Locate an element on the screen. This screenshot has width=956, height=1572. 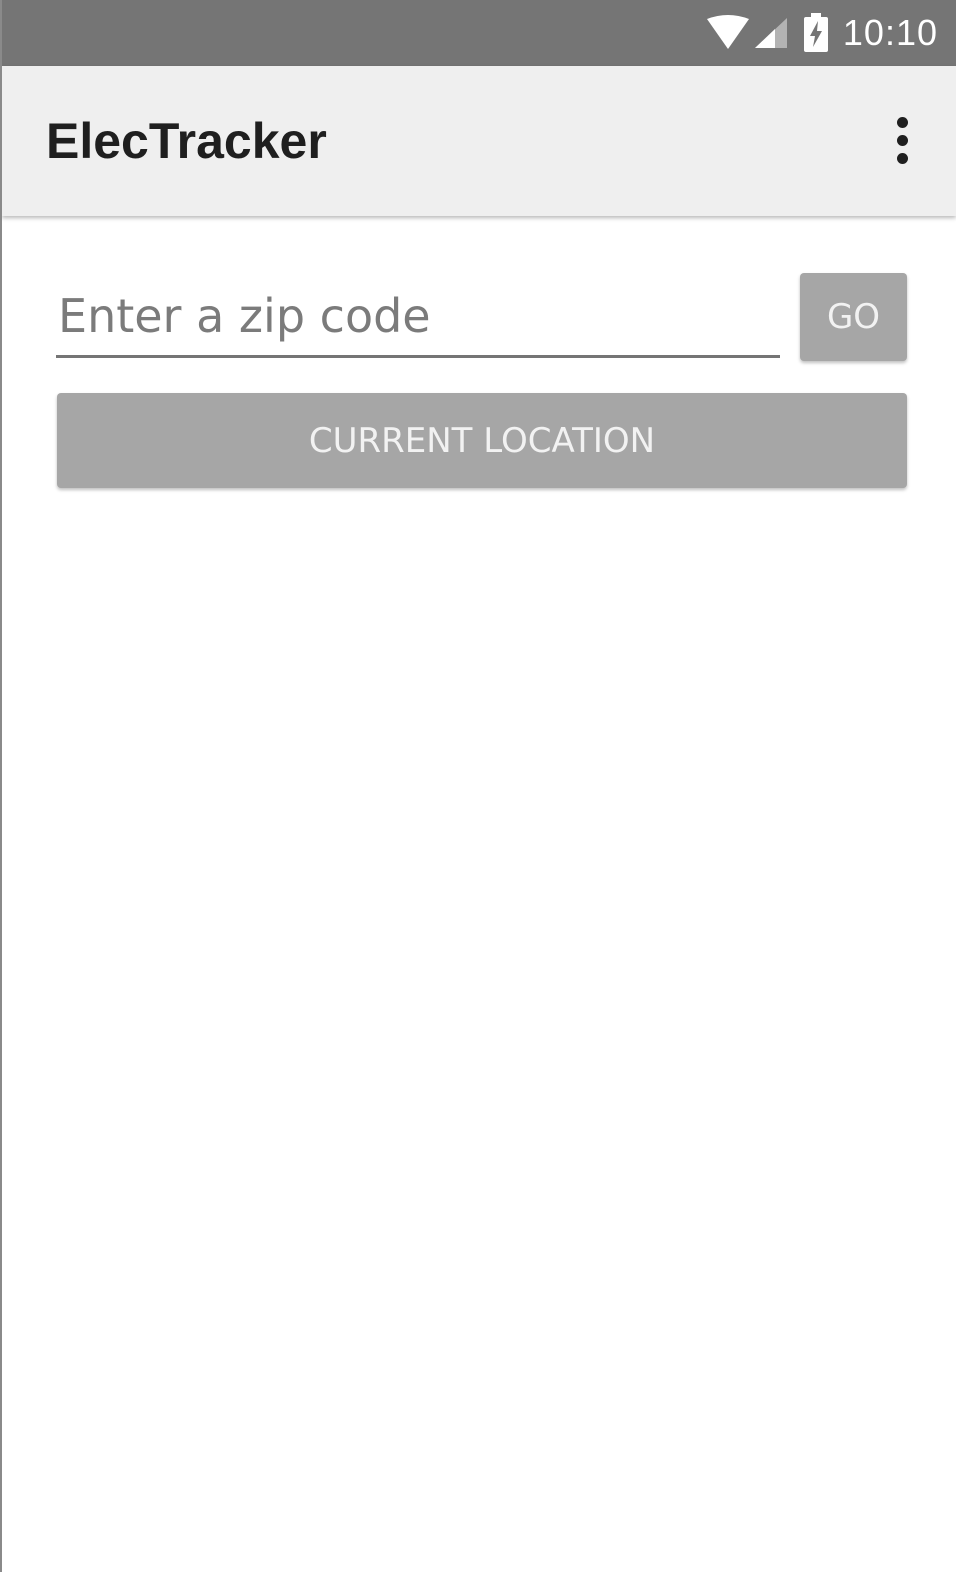
zip-code-input is located at coordinates (418, 316).